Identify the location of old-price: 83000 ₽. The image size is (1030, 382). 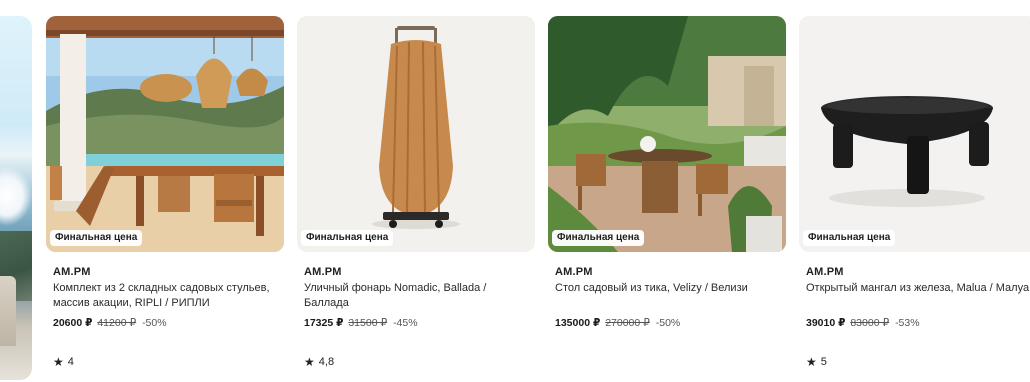
(870, 323).